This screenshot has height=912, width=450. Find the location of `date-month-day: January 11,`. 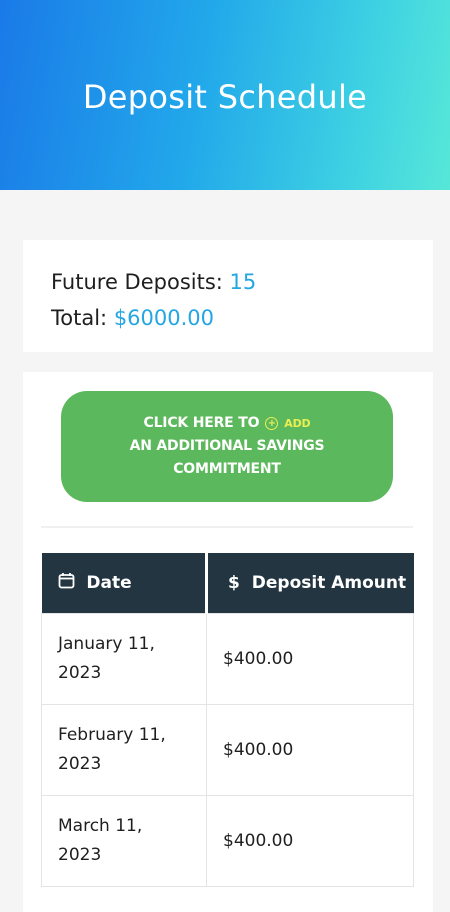

date-month-day: January 11, is located at coordinates (106, 644).